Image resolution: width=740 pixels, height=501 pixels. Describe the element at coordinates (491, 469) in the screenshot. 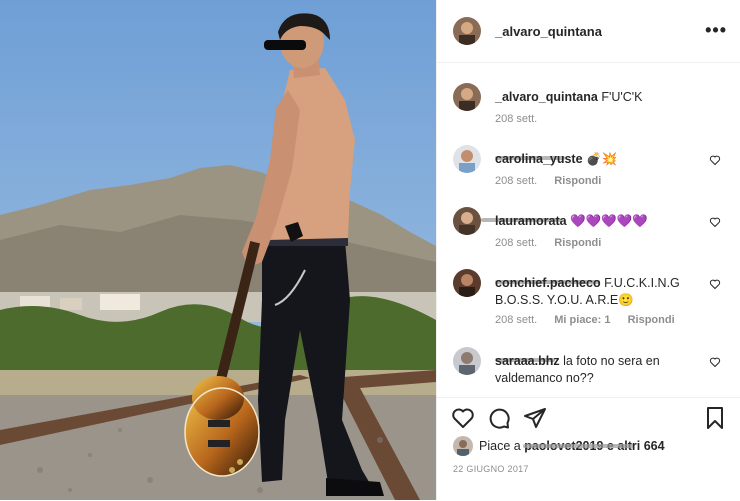

I see `post-date: 22 GIUGNO 2017` at that location.